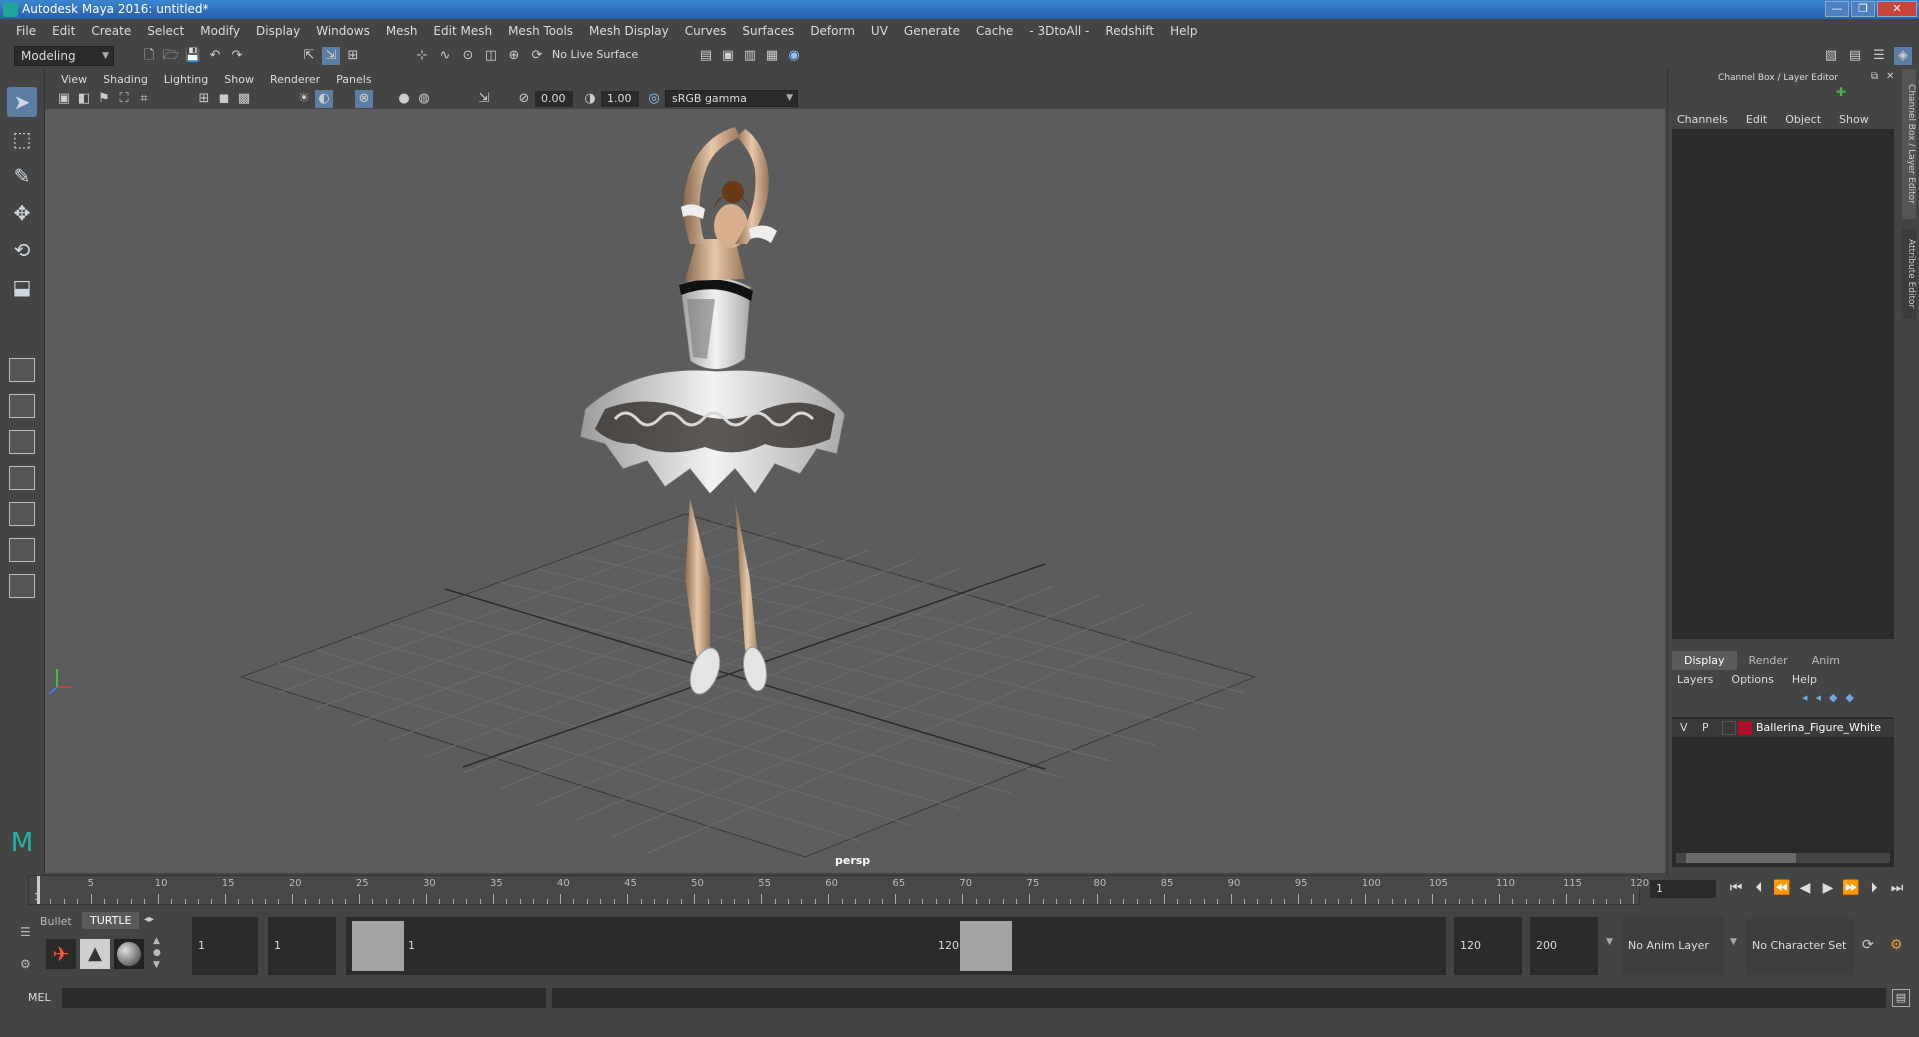 The height and width of the screenshot is (1037, 1919). Describe the element at coordinates (95, 954) in the screenshot. I see `turtle-render-icon: ▲` at that location.